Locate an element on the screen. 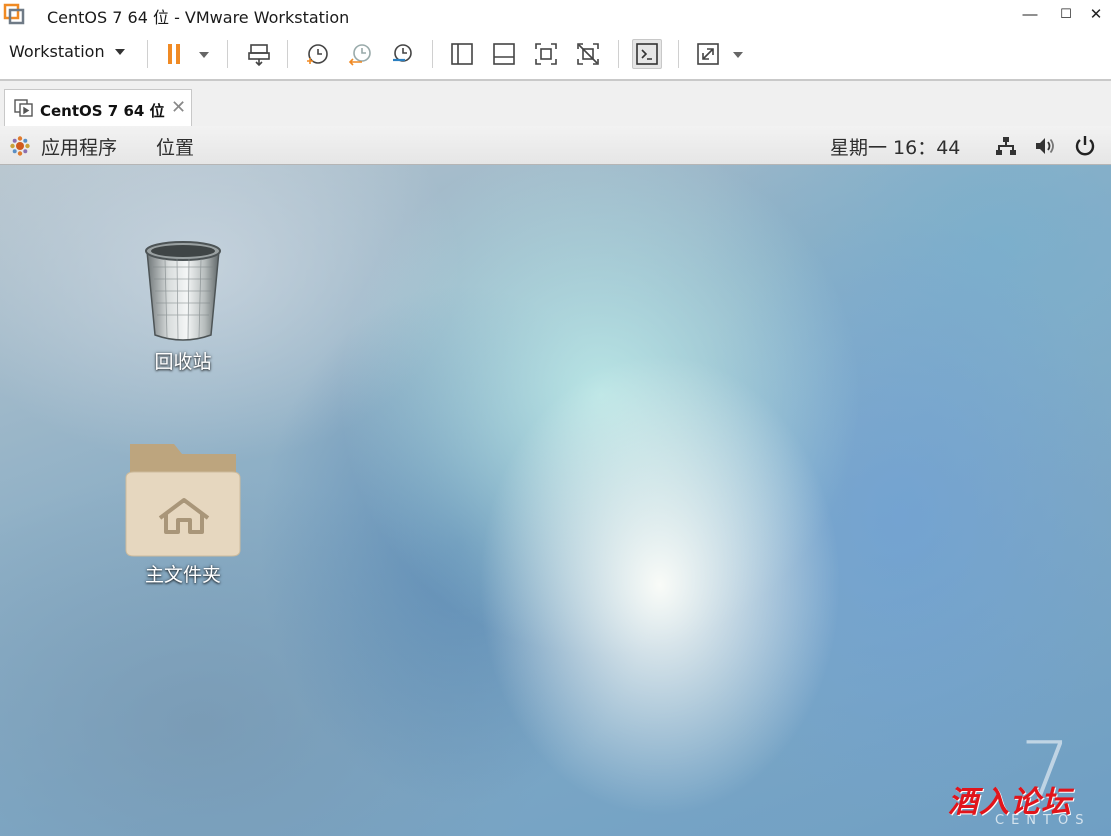  applications-menu-icon is located at coordinates (20, 146).